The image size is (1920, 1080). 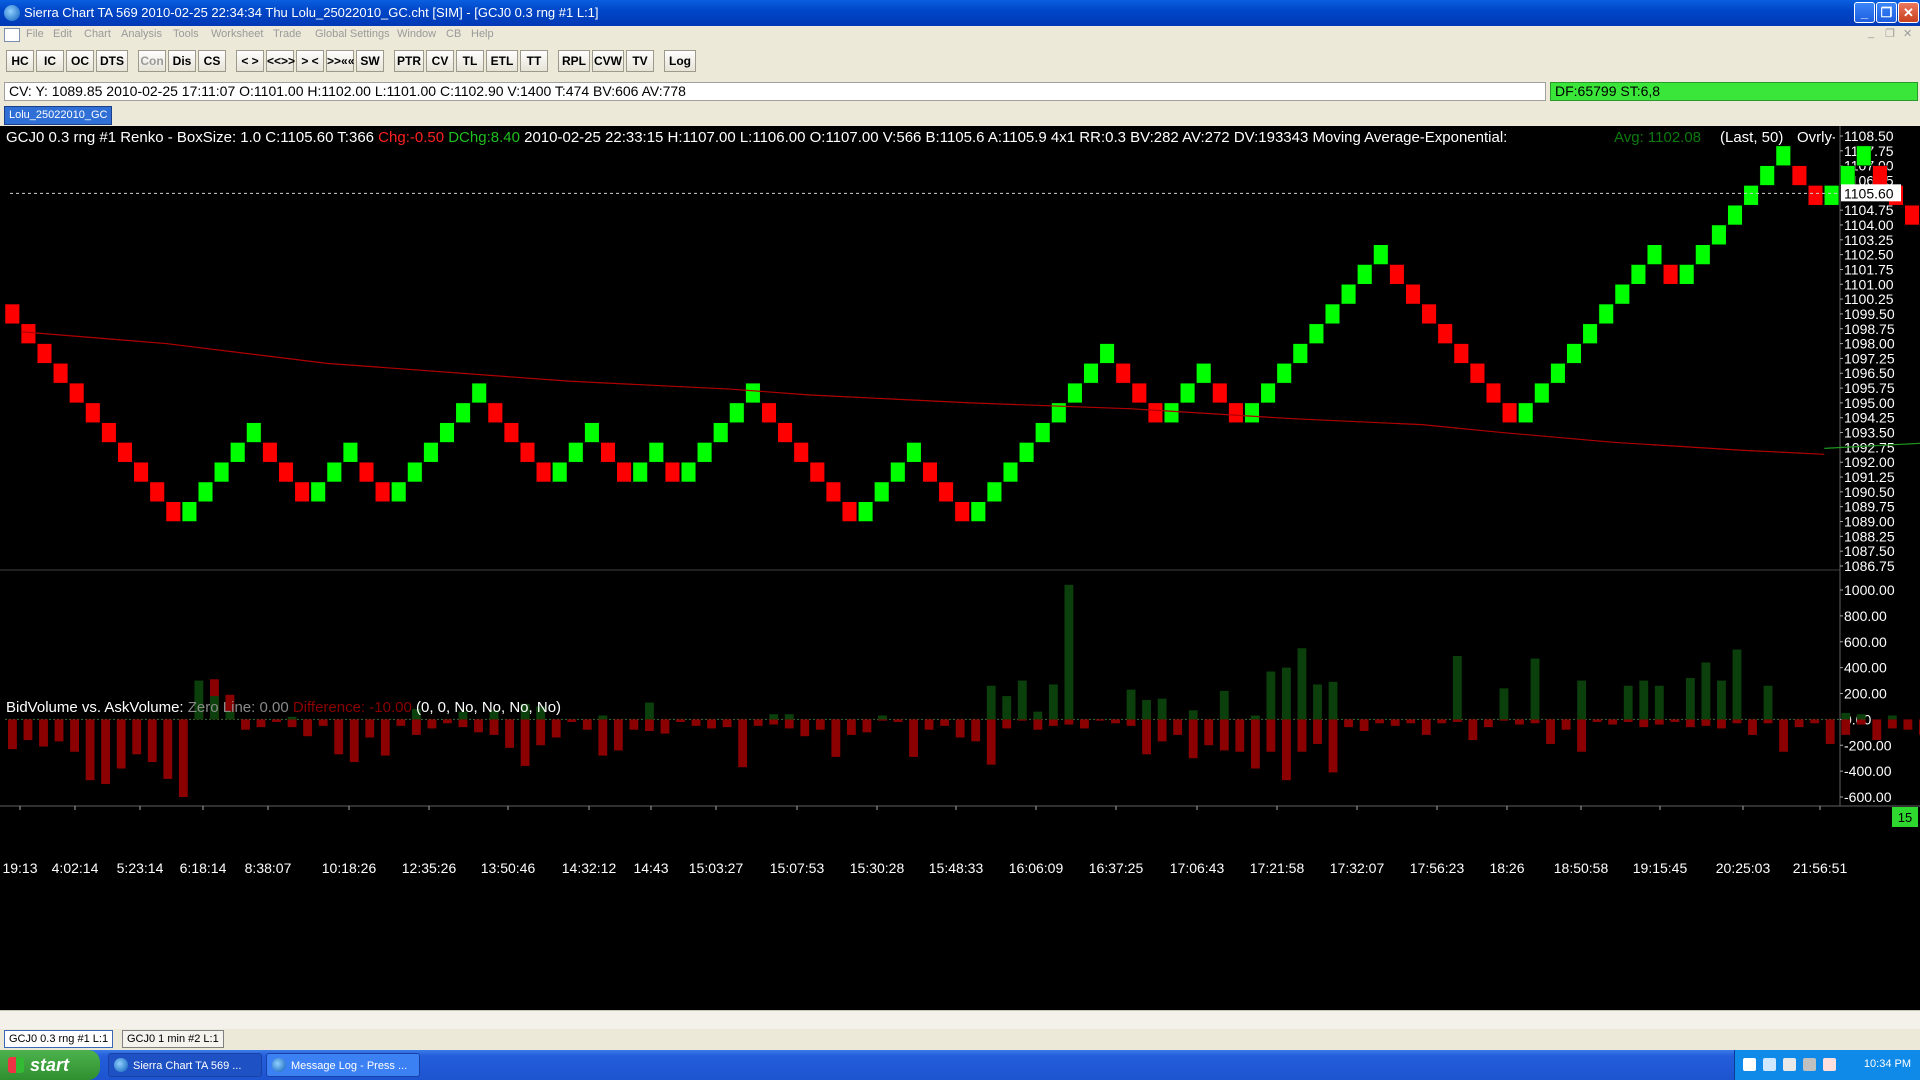 I want to click on toolbar-button-rpl: RPL, so click(x=574, y=61).